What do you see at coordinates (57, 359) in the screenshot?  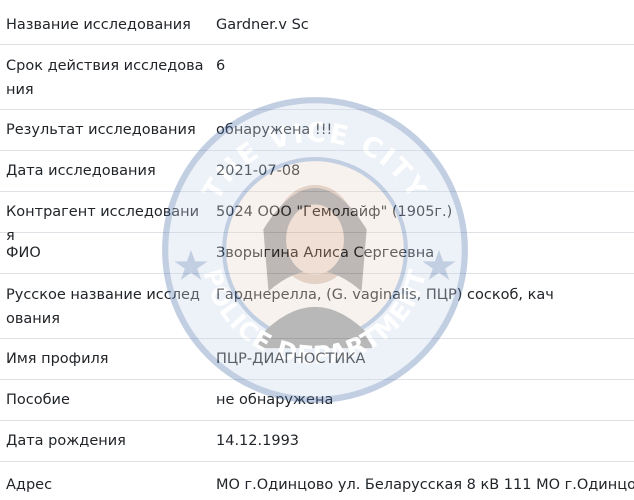 I see `row-label: Имя профиля` at bounding box center [57, 359].